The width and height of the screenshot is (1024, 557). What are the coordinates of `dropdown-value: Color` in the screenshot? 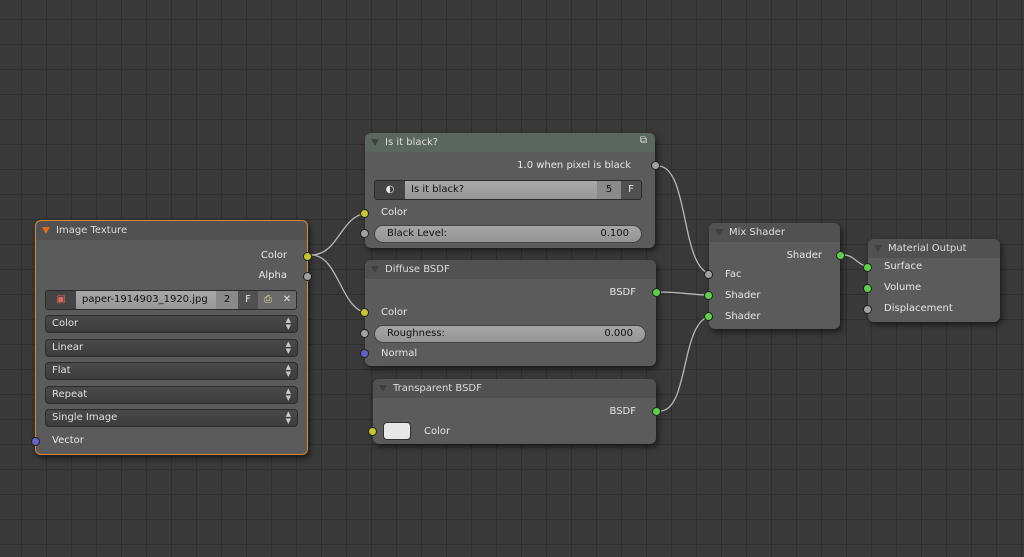 It's located at (65, 323).